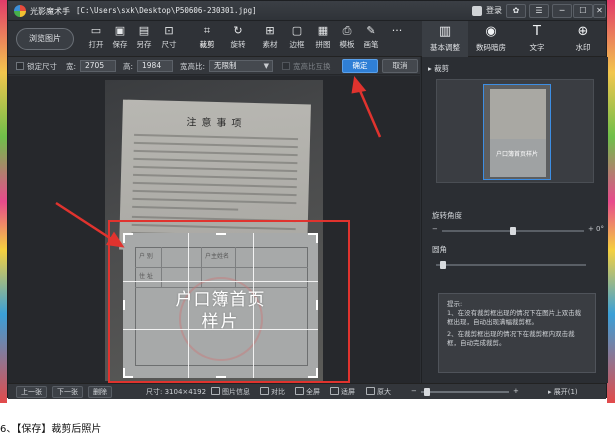 This screenshot has height=433, width=615. Describe the element at coordinates (207, 37) in the screenshot. I see `tool-crop: ⌗ 裁剪` at that location.